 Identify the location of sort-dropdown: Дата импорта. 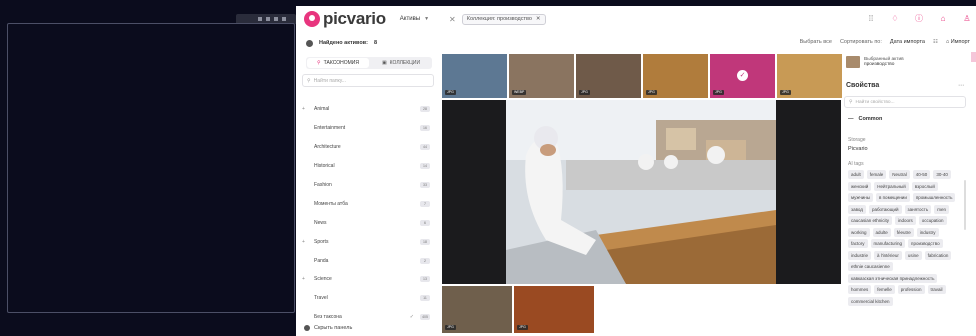
(907, 42).